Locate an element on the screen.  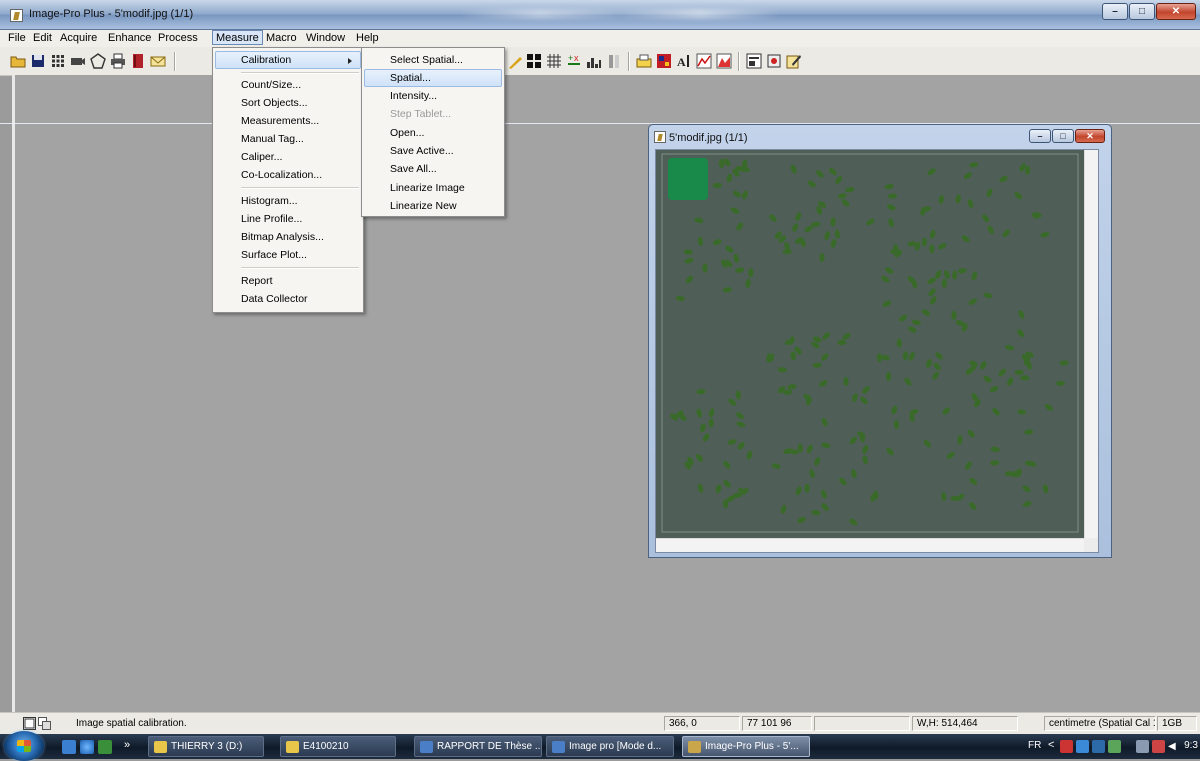
menu-item-linearize-image: Linearize Image is located at coordinates (433, 188).